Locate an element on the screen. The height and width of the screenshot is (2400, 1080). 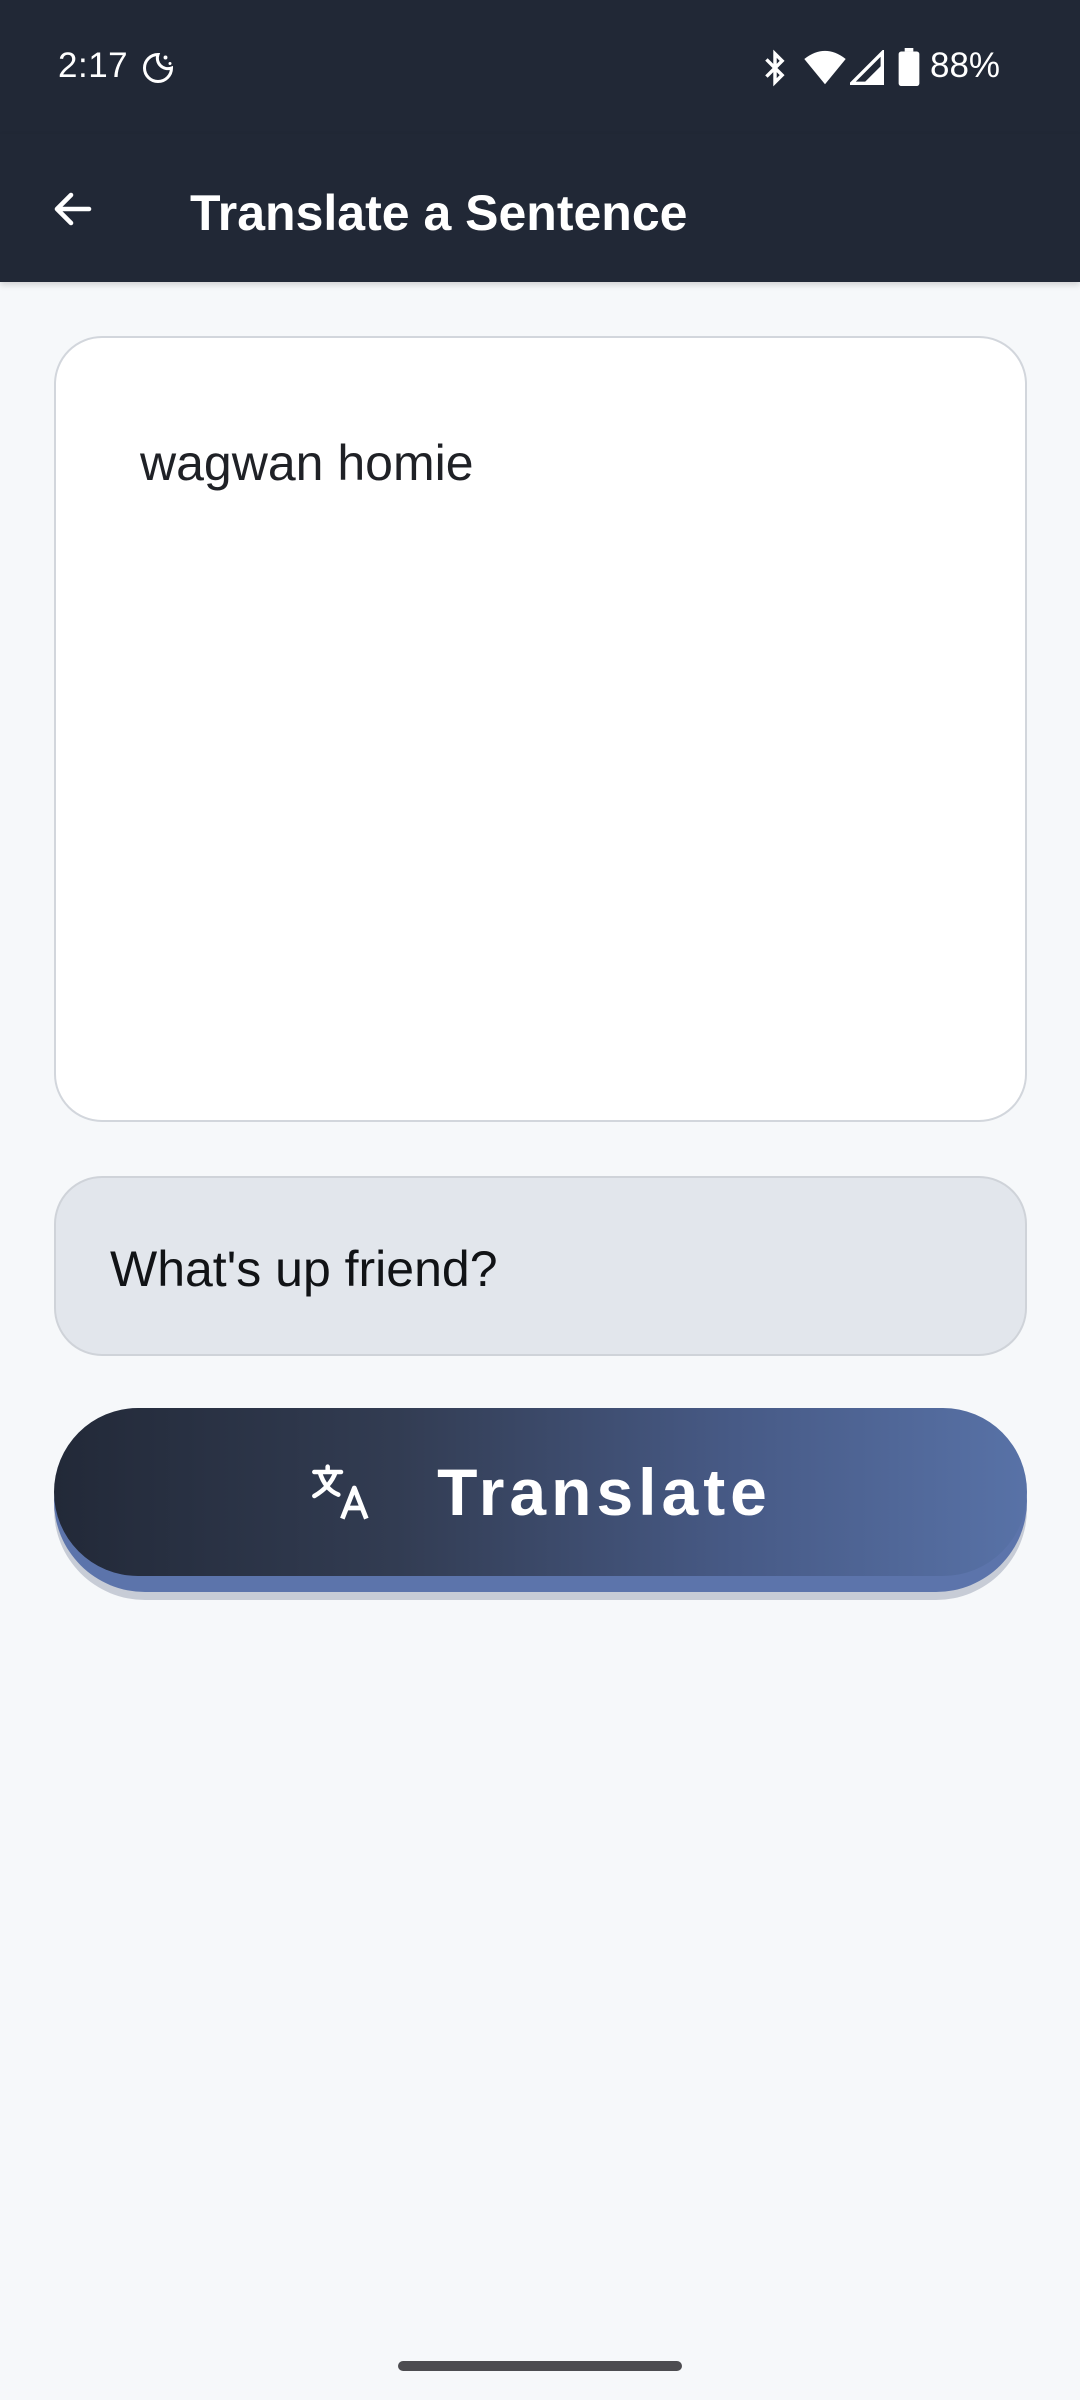
status-time: 2:17 is located at coordinates (93, 65).